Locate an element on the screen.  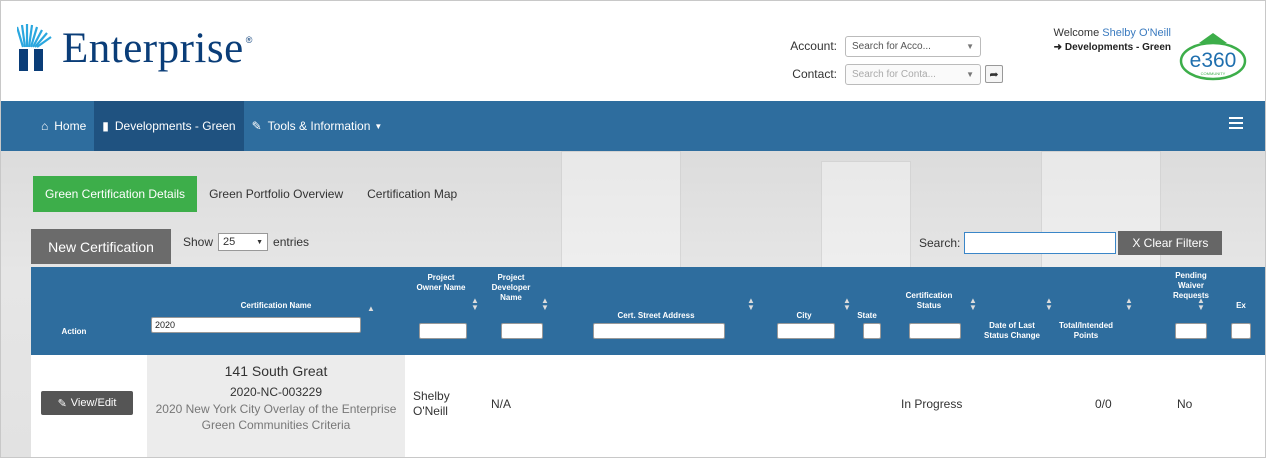
col-certification-status-header: Certification Status is located at coordinates (929, 301).